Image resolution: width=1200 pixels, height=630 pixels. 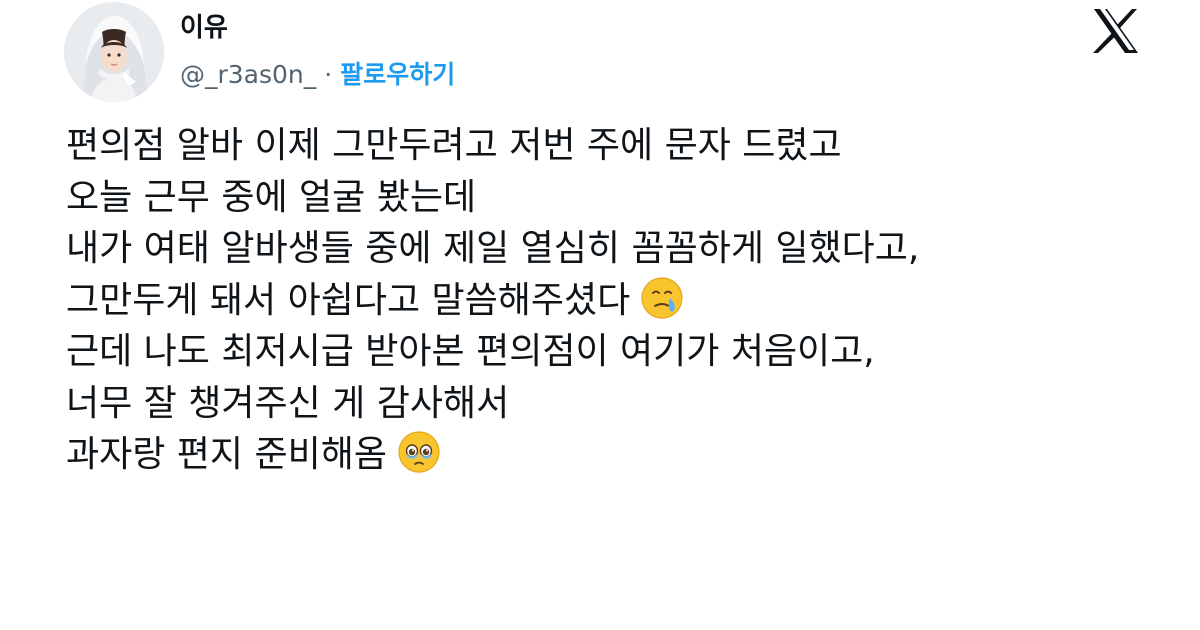 I want to click on tweet-line: 편의점 알바 이제 그만두려고 저번 주에 문자 드렸고, so click(x=626, y=146).